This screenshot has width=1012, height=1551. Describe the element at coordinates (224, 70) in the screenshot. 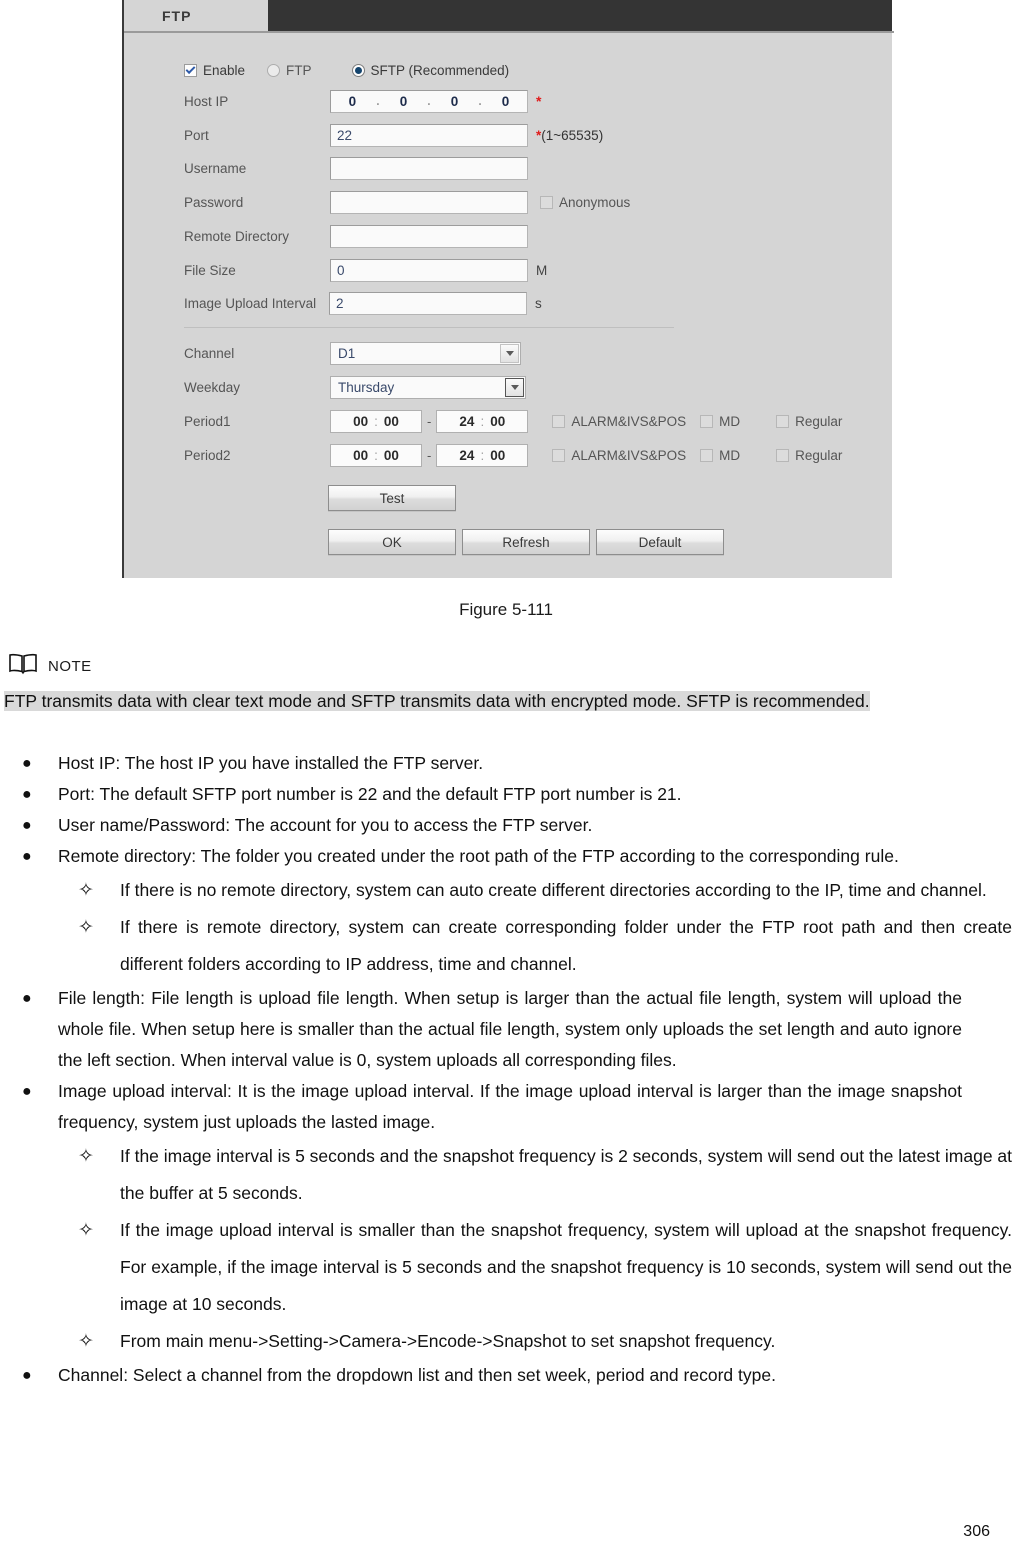

I see `enable-label: Enable` at that location.